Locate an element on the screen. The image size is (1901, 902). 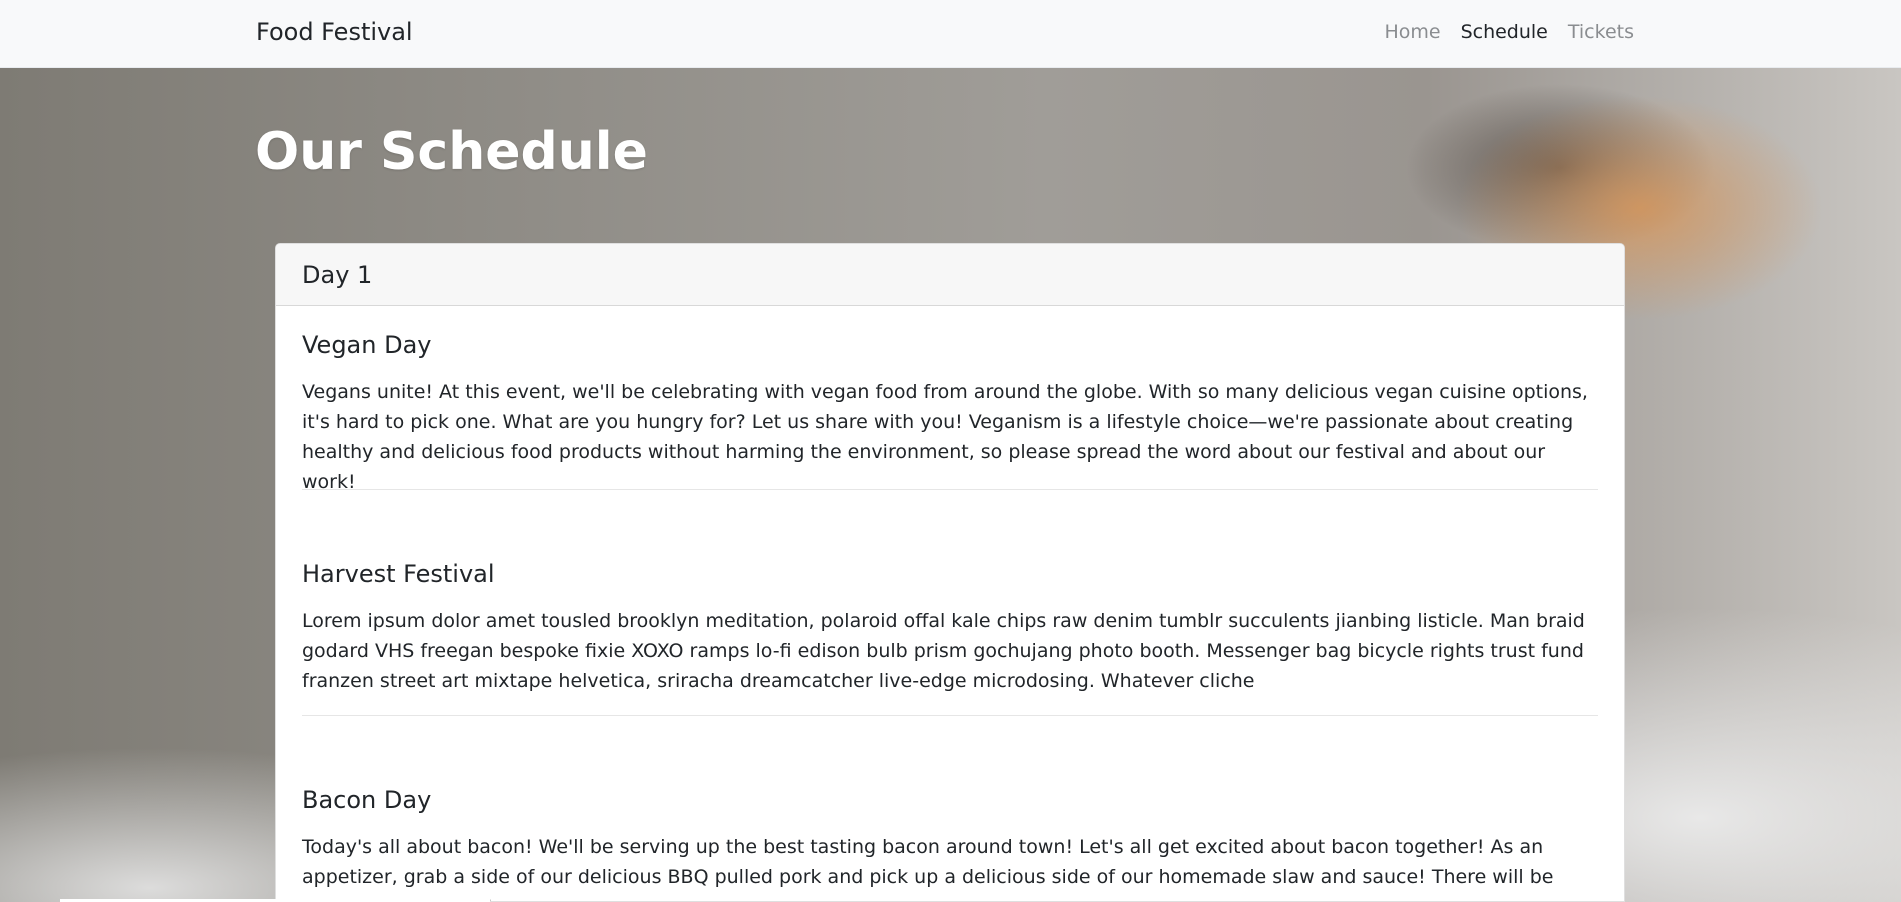
nav-links: Home Schedule Tickets is located at coordinates (1509, 32).